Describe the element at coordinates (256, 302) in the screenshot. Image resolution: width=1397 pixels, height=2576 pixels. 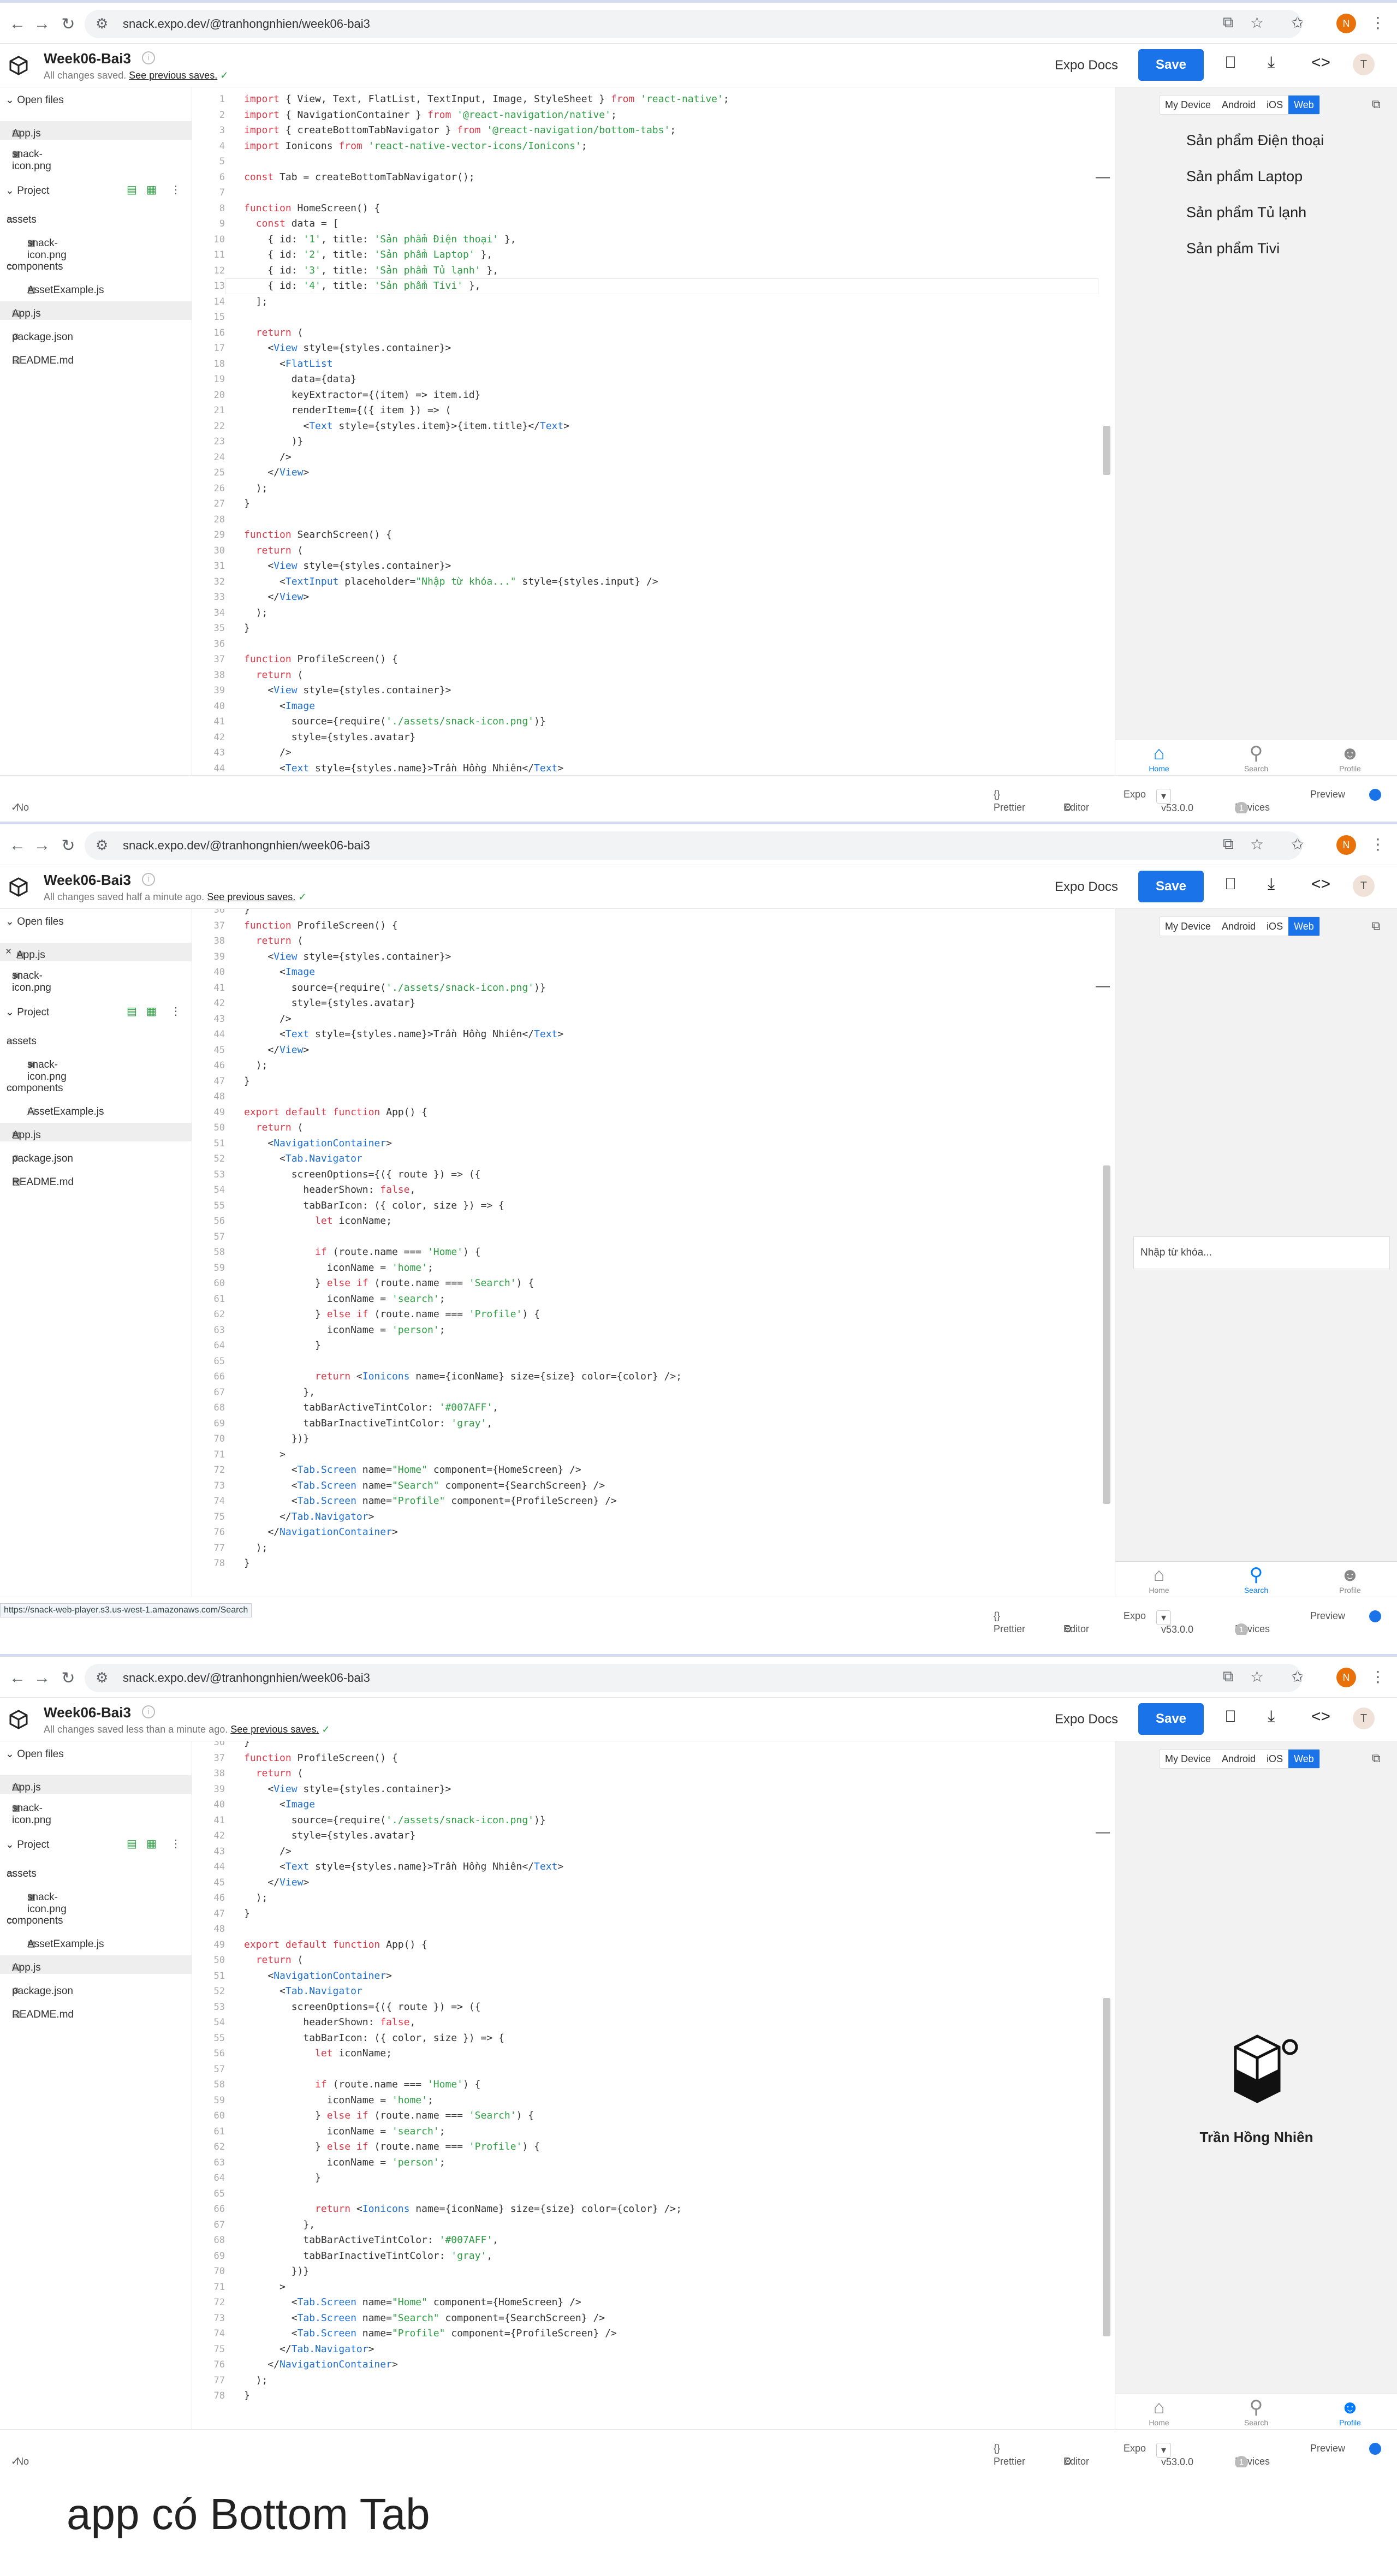
I see `code-line: ];` at that location.